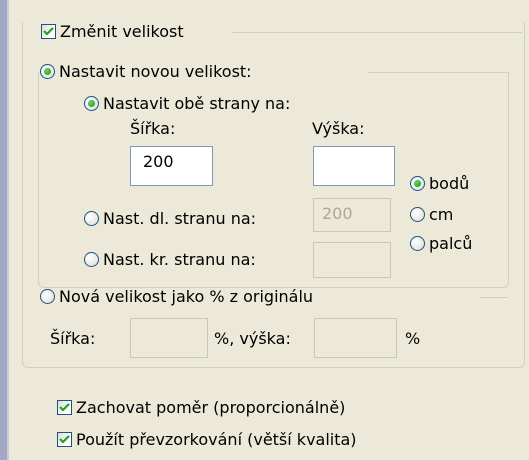 The image size is (529, 460). I want to click on unit-label-cm: cm, so click(441, 214).